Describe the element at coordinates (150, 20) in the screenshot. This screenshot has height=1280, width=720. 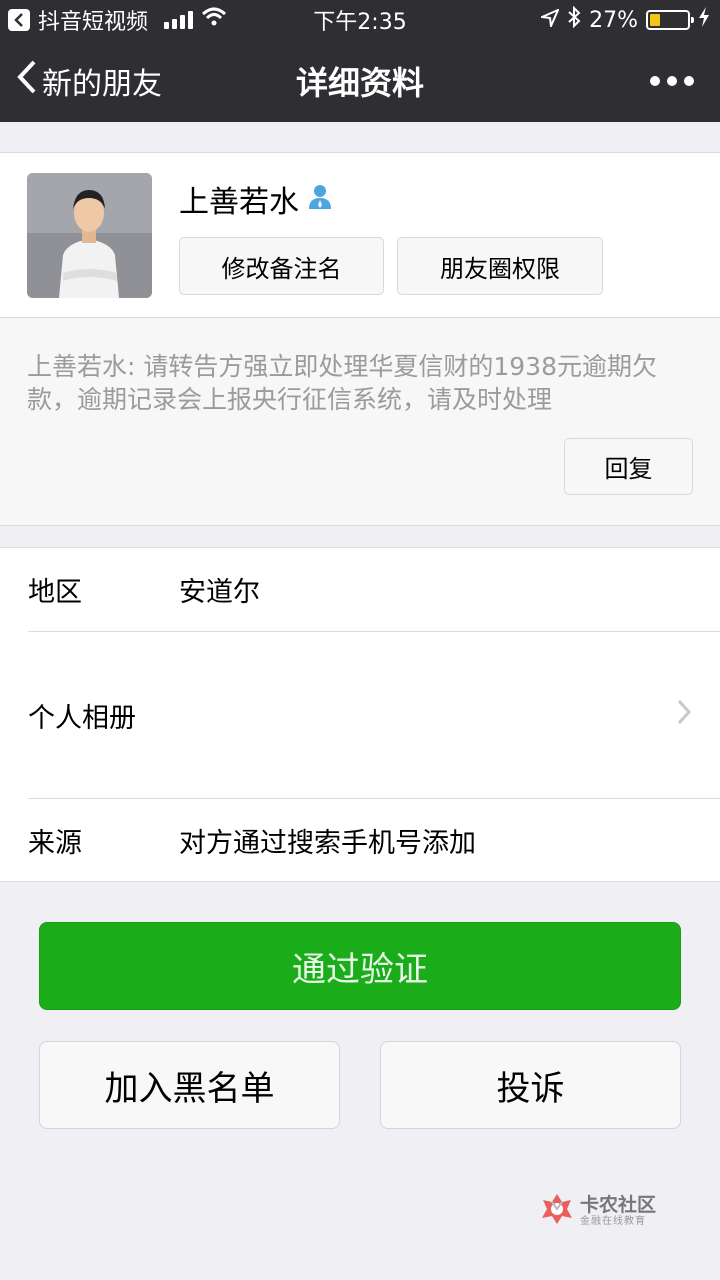
I see `return-to-app: 抖音短视频` at that location.